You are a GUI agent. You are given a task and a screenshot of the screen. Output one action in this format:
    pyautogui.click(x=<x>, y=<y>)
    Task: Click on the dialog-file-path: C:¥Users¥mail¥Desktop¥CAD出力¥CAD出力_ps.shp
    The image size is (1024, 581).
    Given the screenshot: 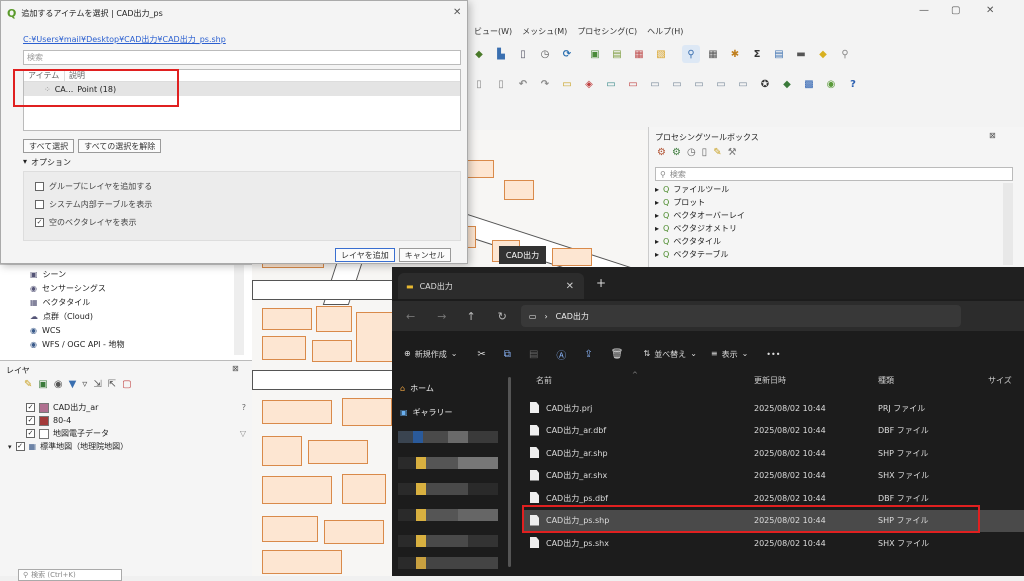 What is the action you would take?
    pyautogui.click(x=124, y=39)
    